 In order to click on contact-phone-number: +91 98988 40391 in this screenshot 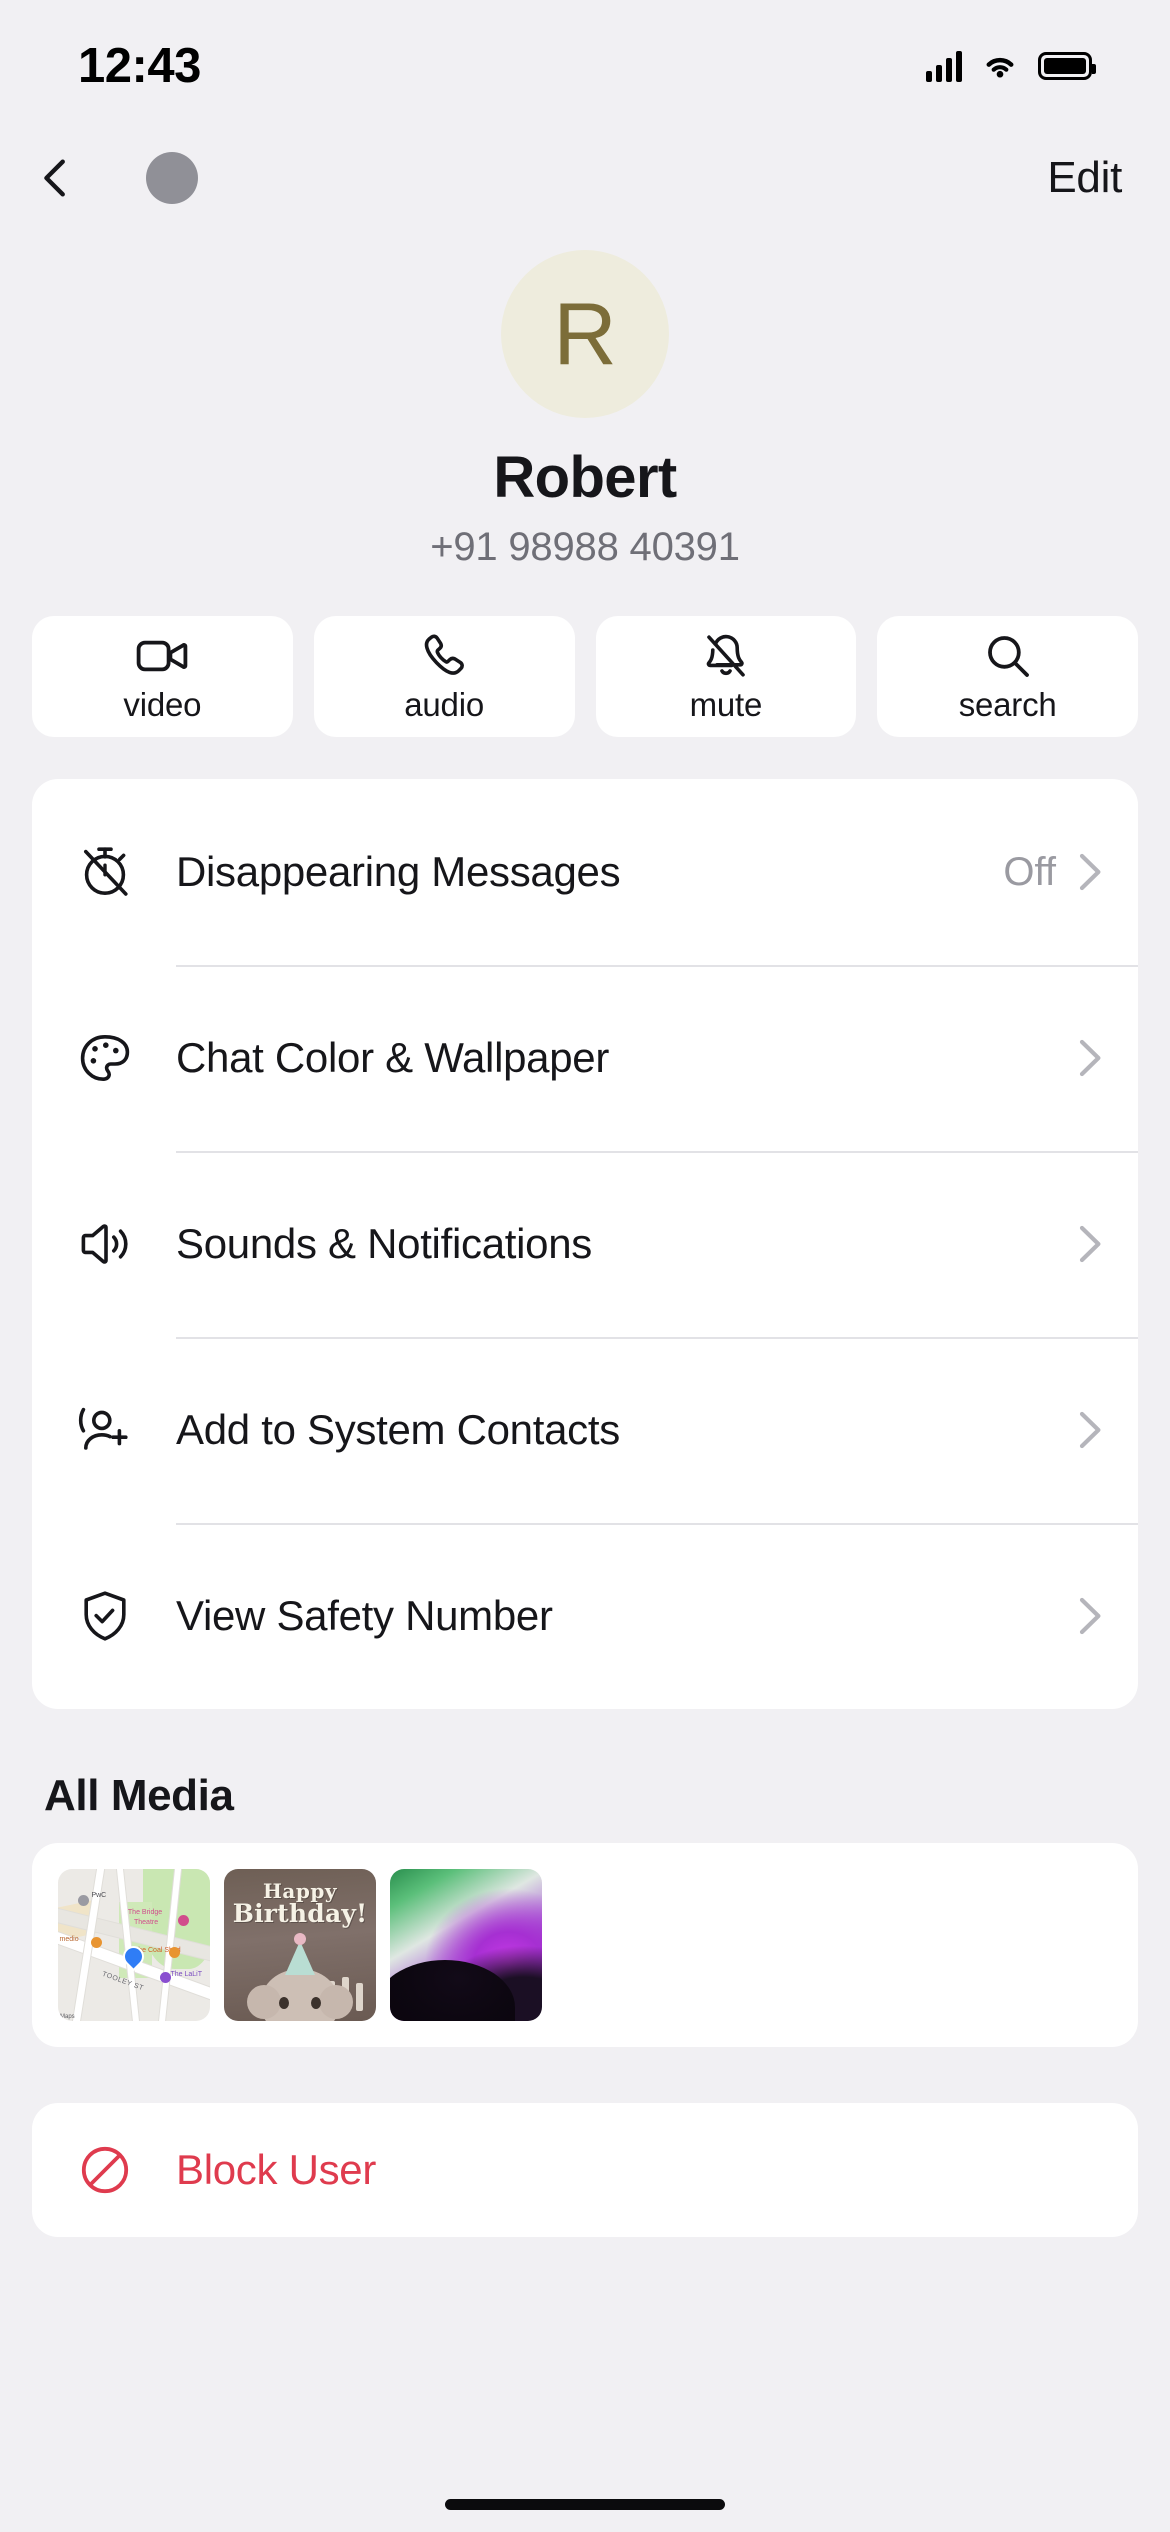, I will do `click(585, 547)`.